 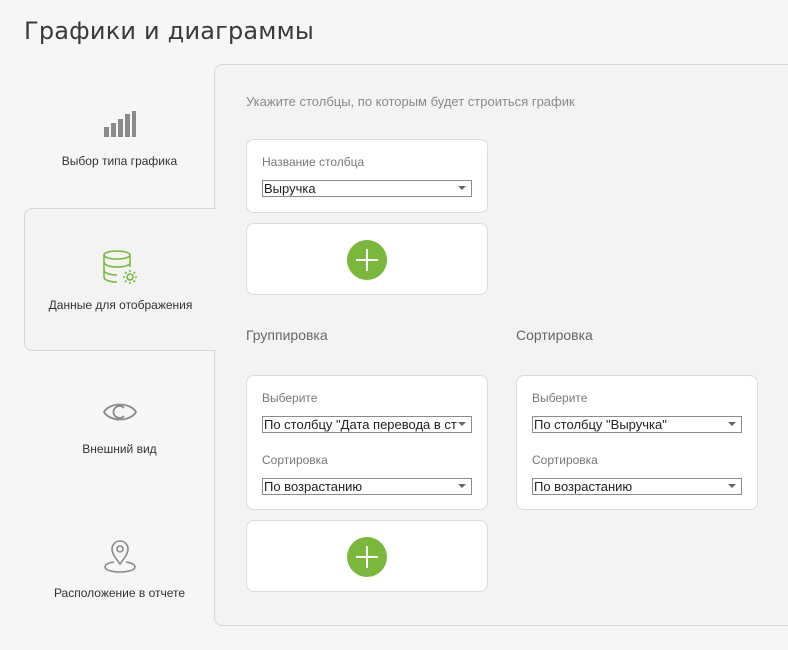 I want to click on tab-appearance: Внешний вид, so click(x=119, y=423).